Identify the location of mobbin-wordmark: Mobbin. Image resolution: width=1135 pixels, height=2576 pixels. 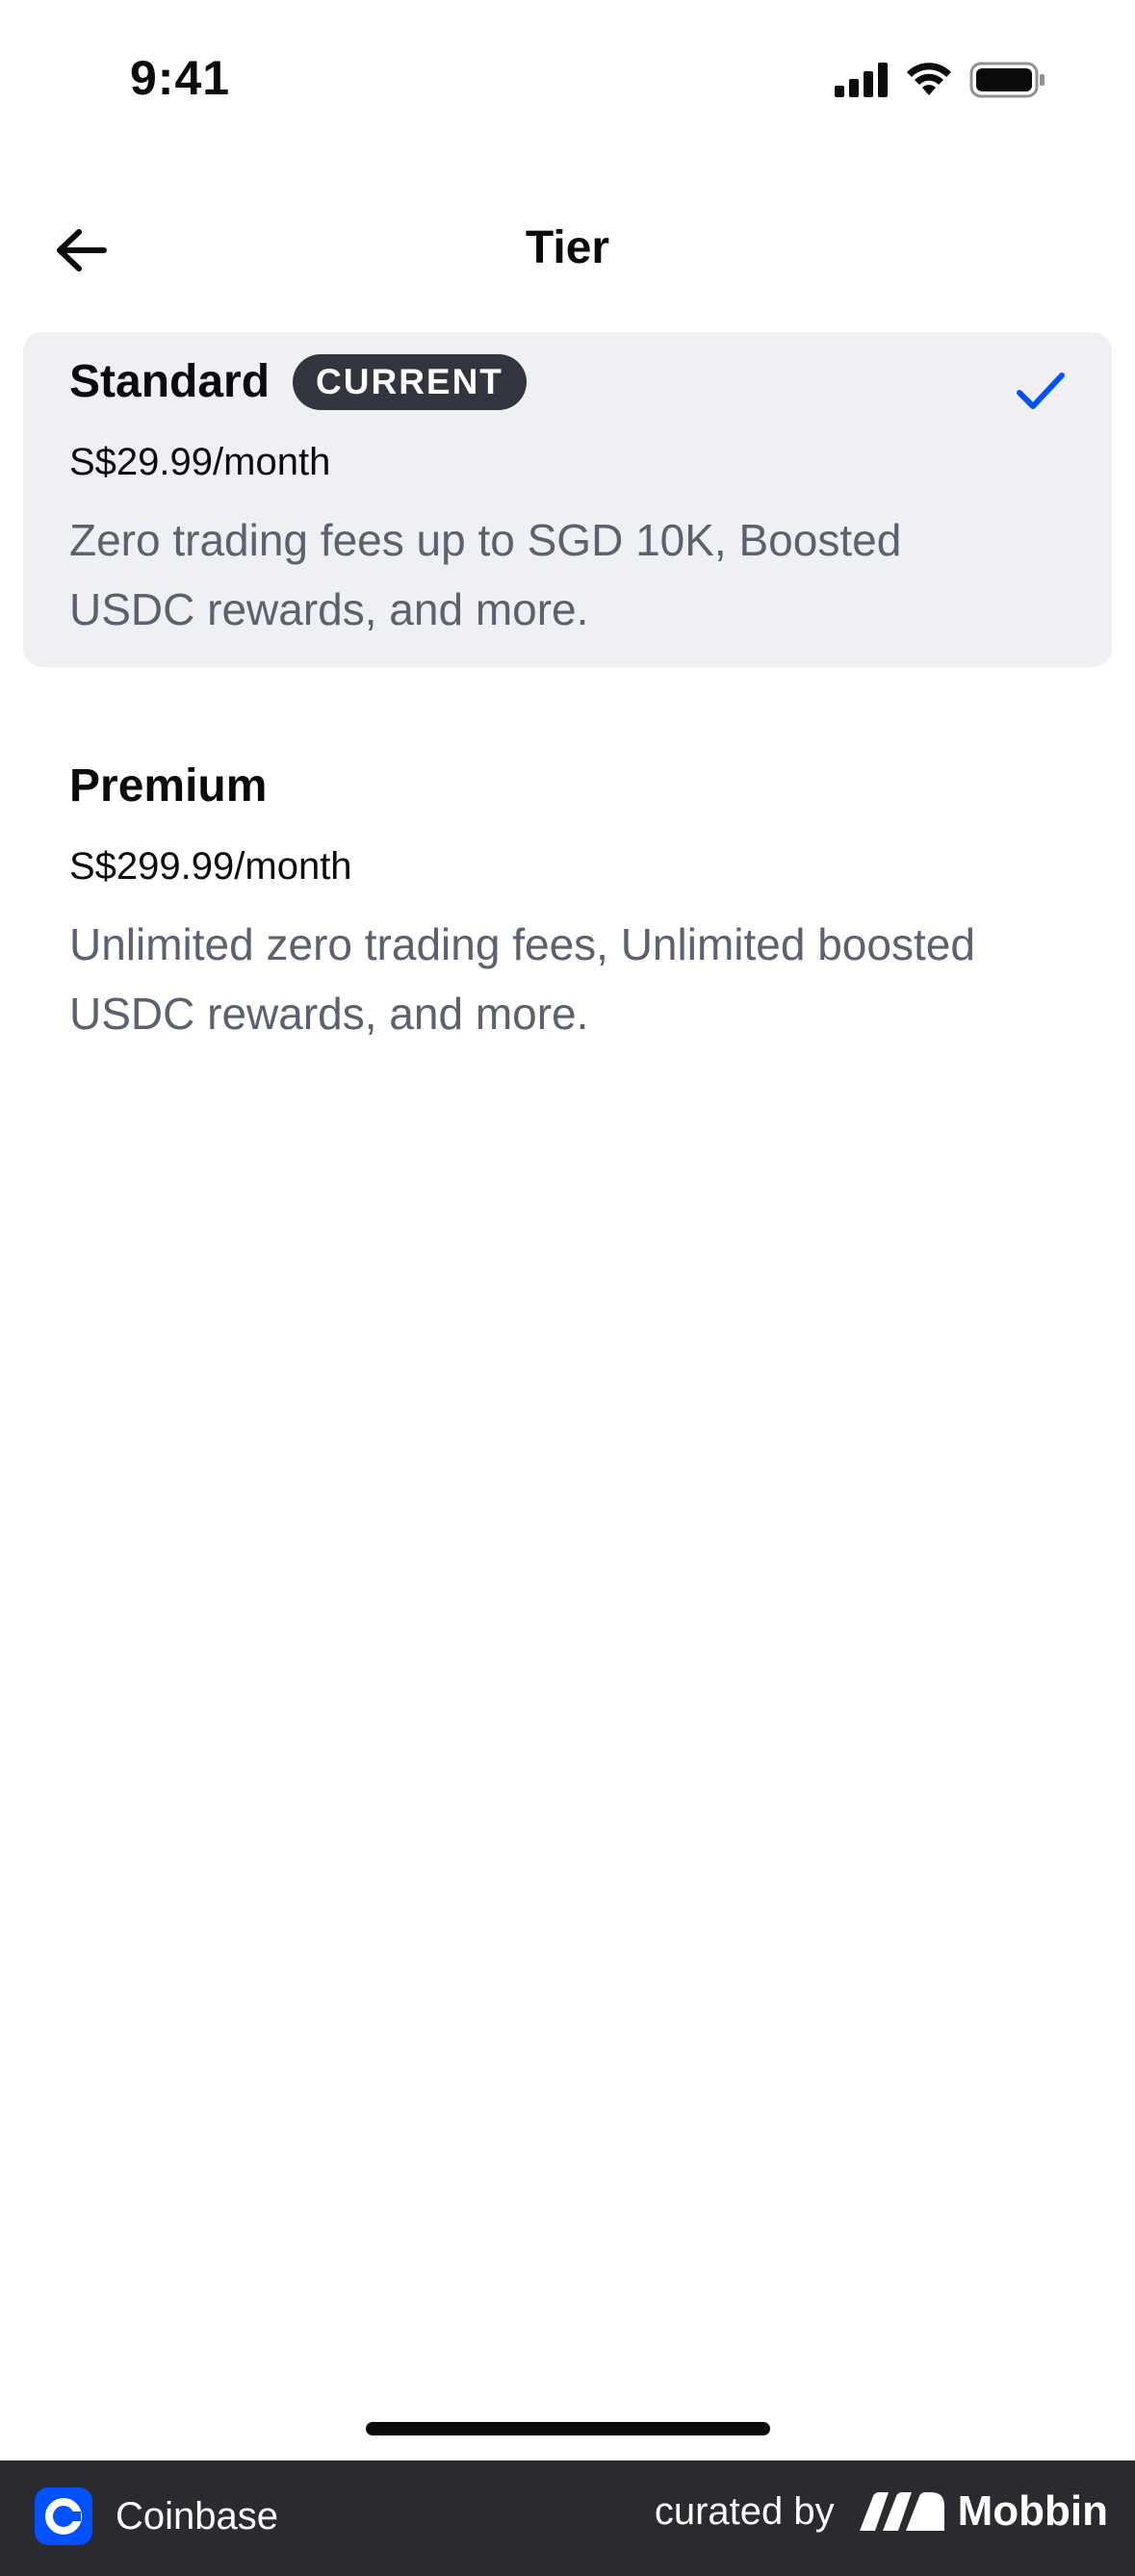
(1032, 2511).